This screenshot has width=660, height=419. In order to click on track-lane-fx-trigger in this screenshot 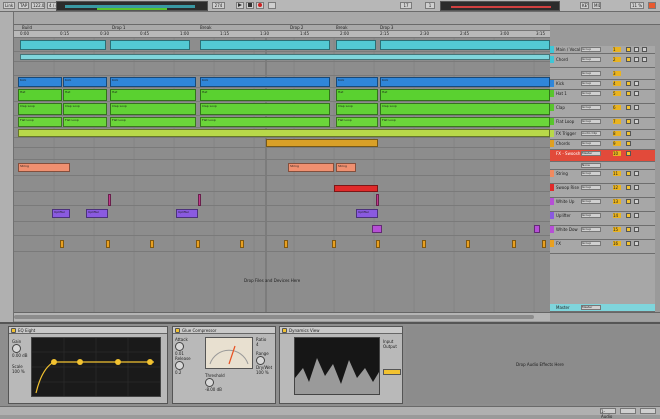, I will do `click(282, 133)`.